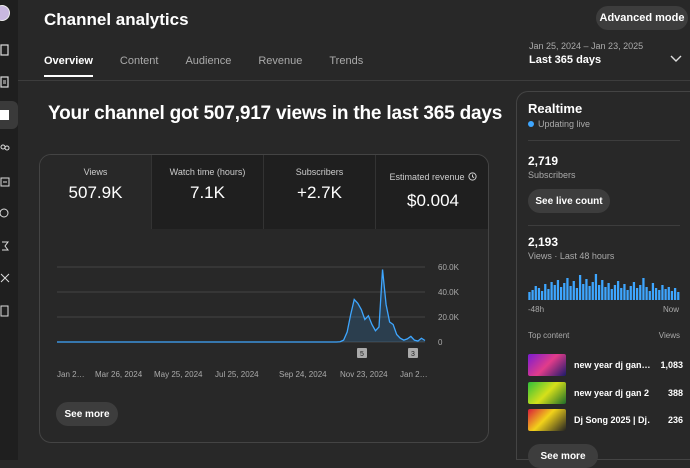 This screenshot has height=468, width=690. Describe the element at coordinates (449, 267) in the screenshot. I see `y-tick-label: 60.0K` at that location.